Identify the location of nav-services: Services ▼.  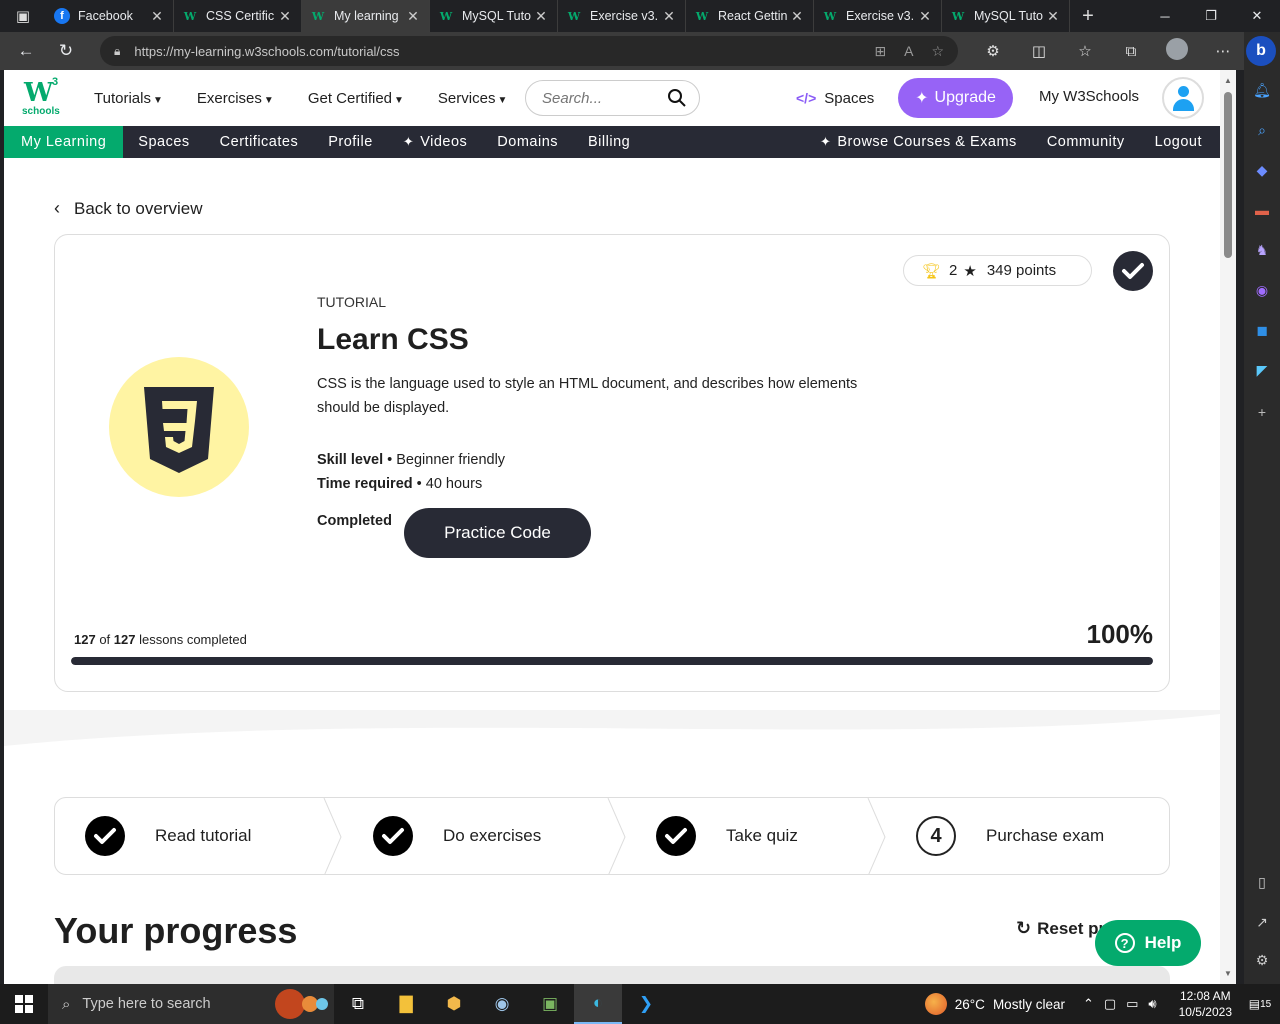
(472, 98).